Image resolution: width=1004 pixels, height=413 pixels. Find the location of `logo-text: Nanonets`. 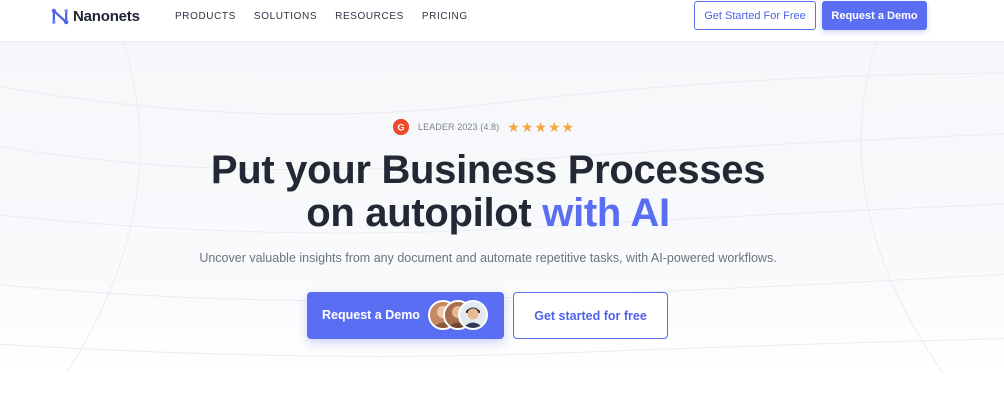

logo-text: Nanonets is located at coordinates (106, 16).